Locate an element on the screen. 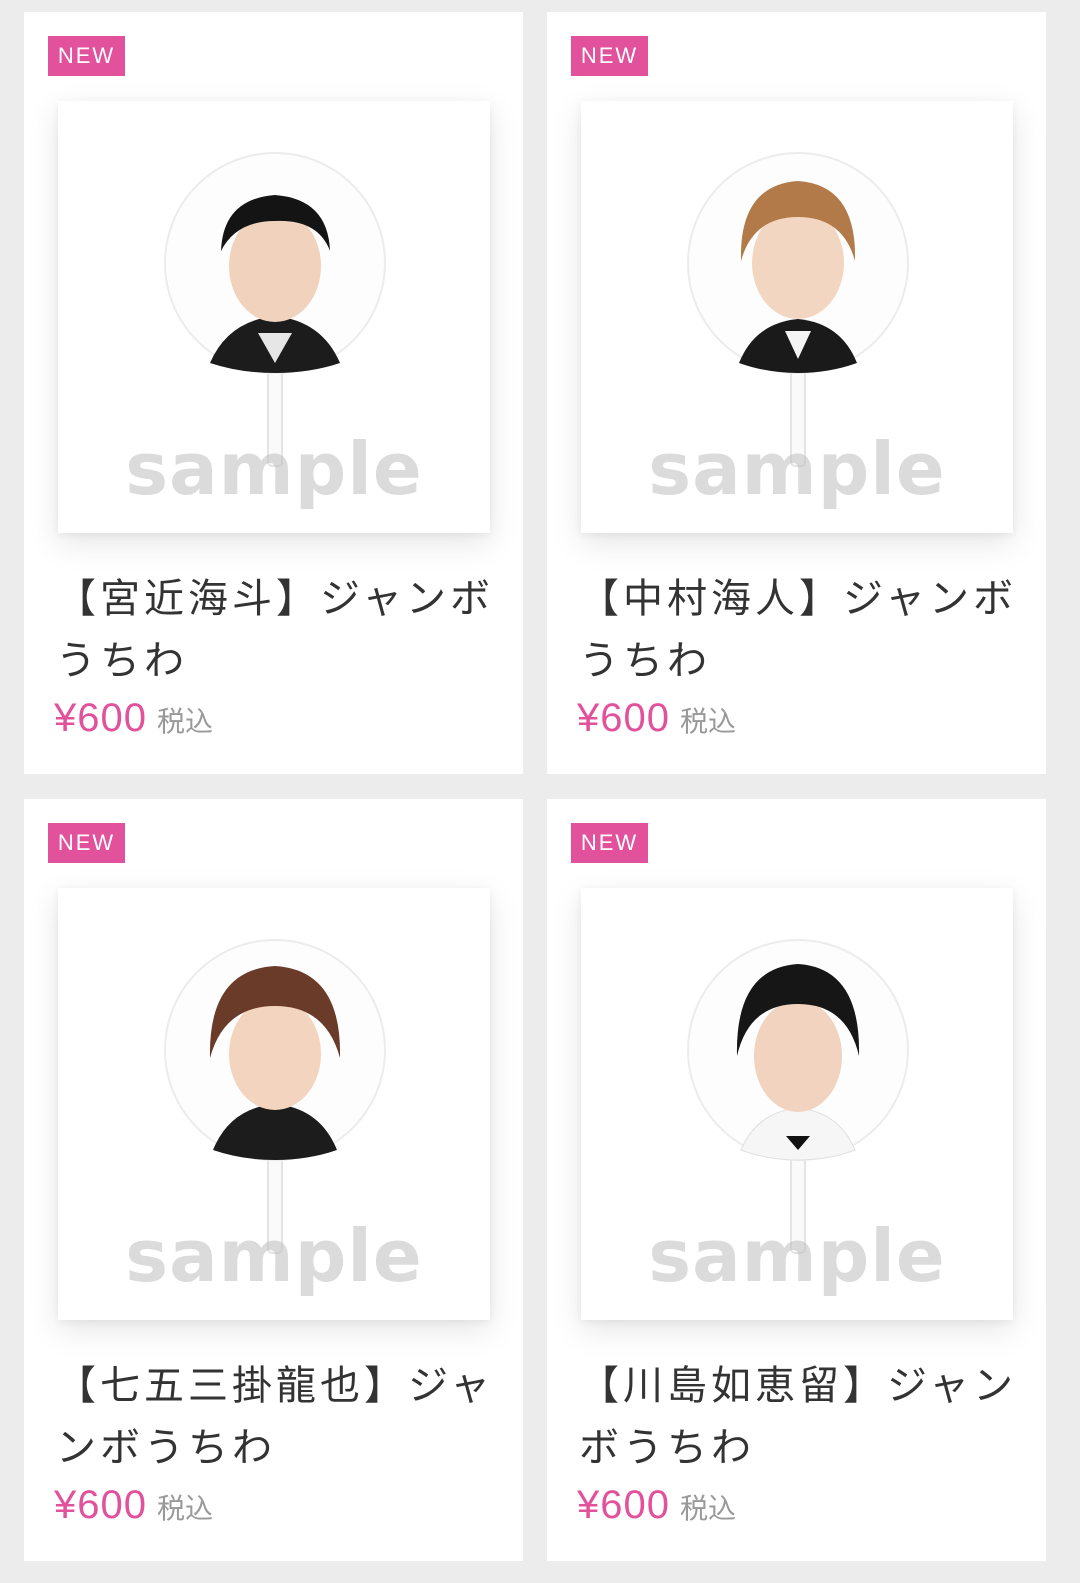  product-name: 【宮近海斗】ジャンボうちわ is located at coordinates (276, 630).